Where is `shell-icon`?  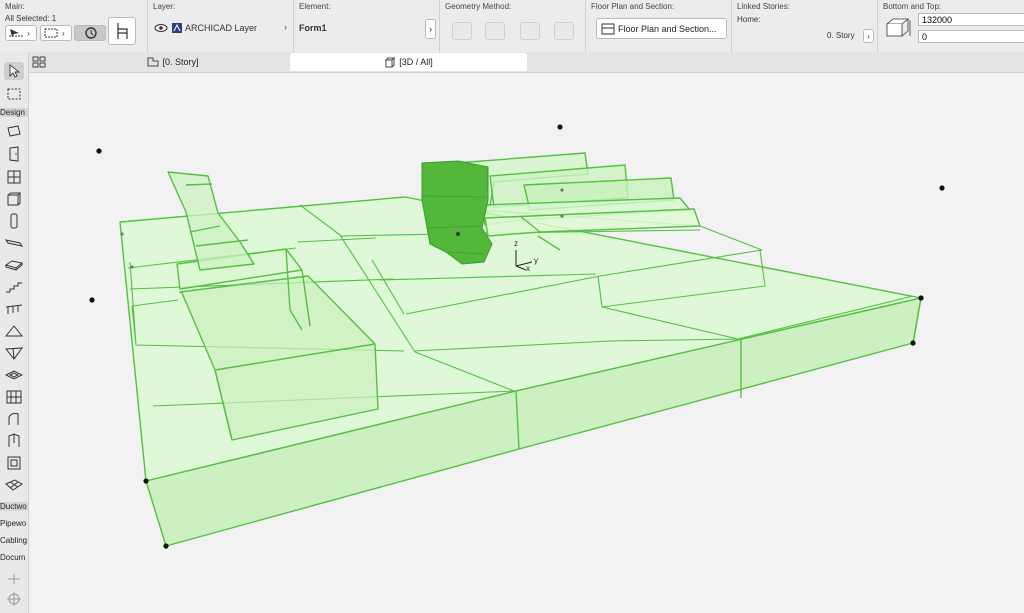
shell-icon is located at coordinates (14, 353).